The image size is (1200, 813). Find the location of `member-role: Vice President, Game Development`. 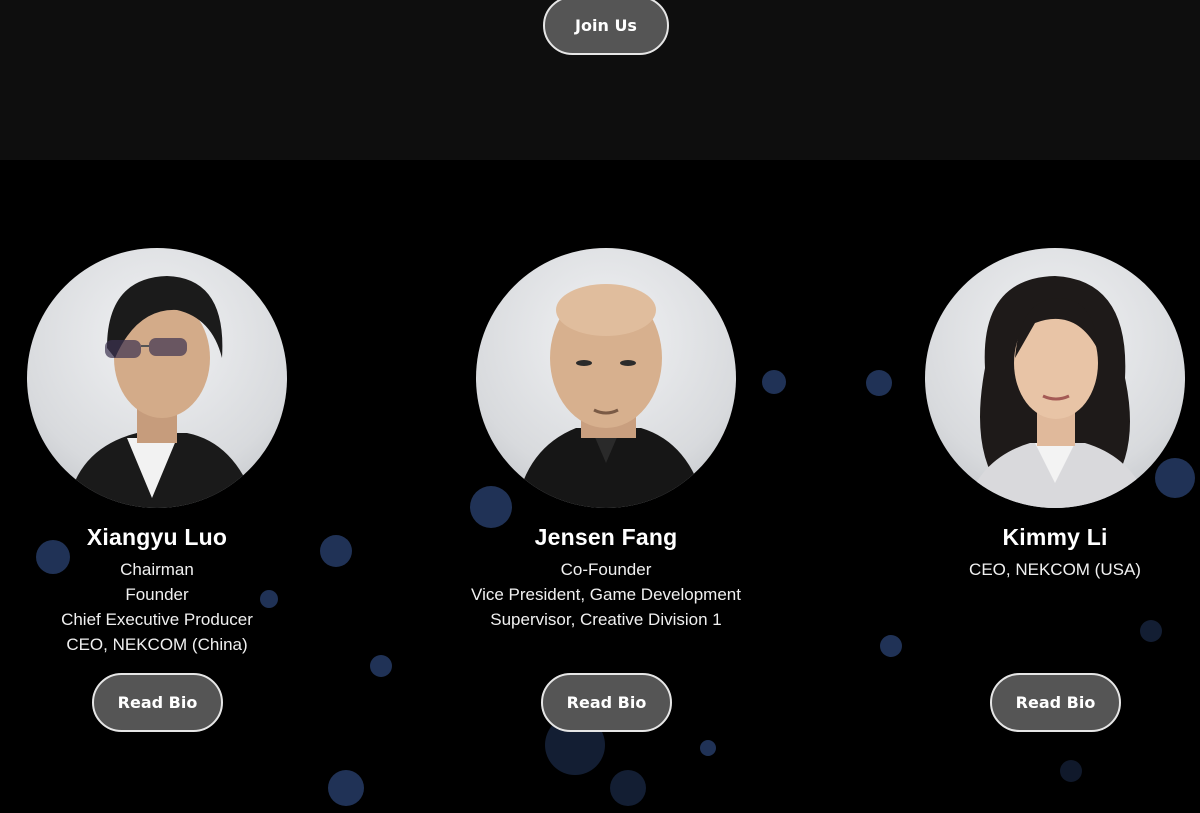

member-role: Vice President, Game Development is located at coordinates (606, 594).